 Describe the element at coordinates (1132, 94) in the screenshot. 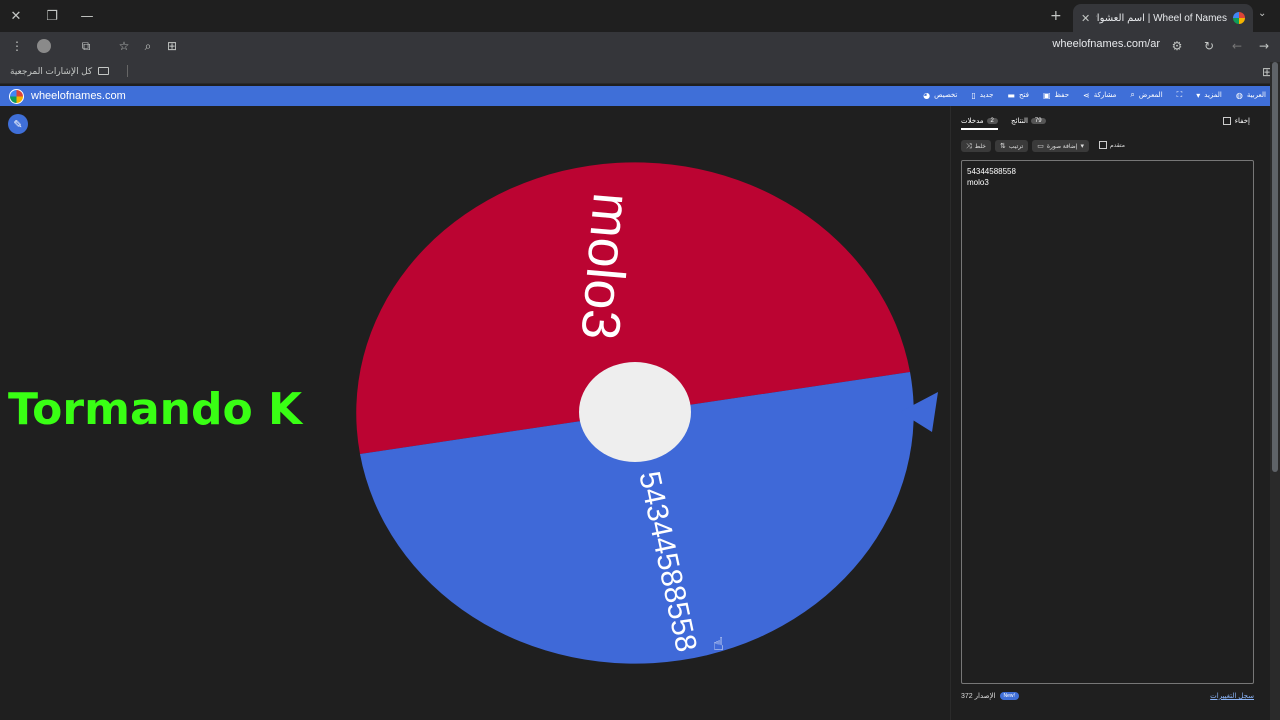

I see `search-icon: ⌕` at that location.